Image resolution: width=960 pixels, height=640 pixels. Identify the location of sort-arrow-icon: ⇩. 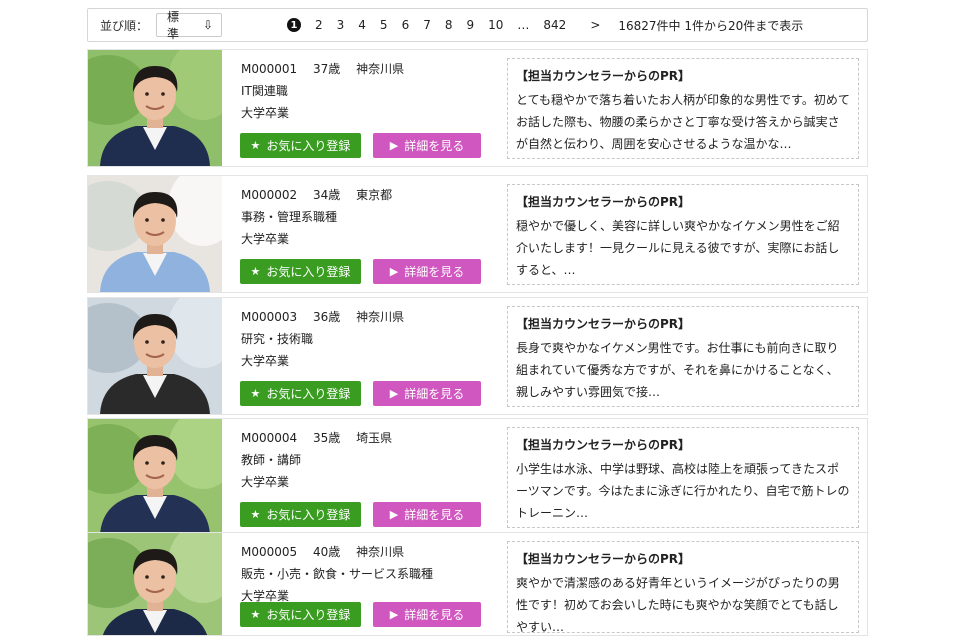
(208, 25).